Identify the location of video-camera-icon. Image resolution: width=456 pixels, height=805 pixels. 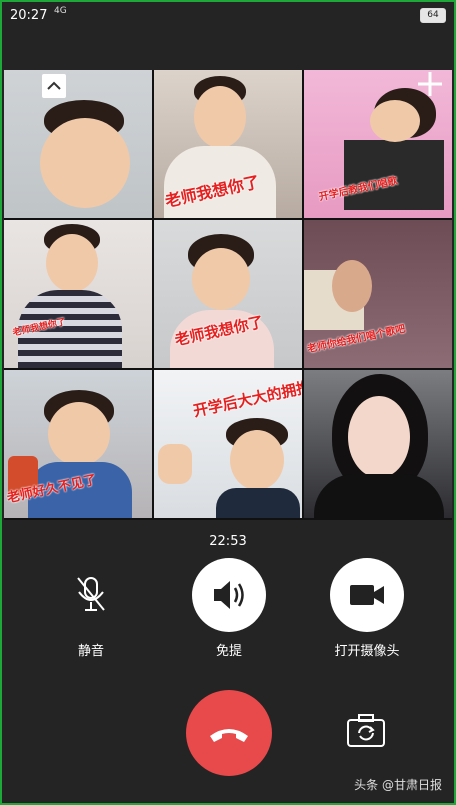
(367, 595).